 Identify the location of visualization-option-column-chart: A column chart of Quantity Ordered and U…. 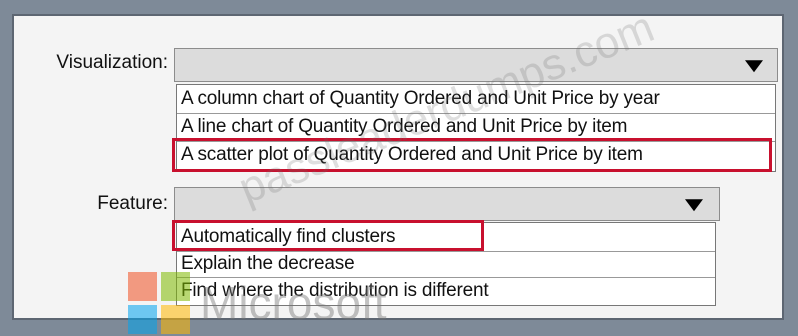
(420, 99).